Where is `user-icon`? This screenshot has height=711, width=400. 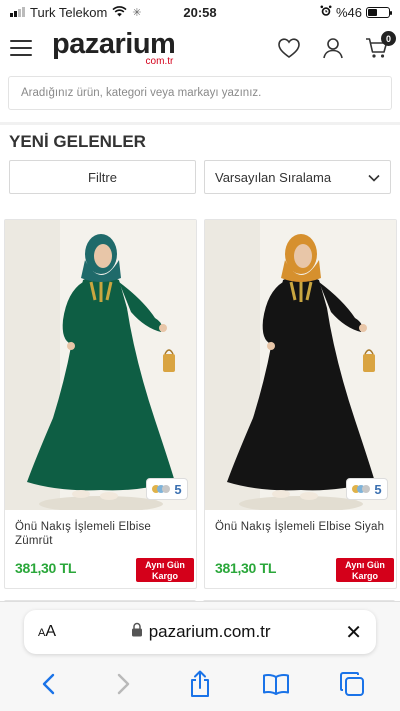 user-icon is located at coordinates (333, 48).